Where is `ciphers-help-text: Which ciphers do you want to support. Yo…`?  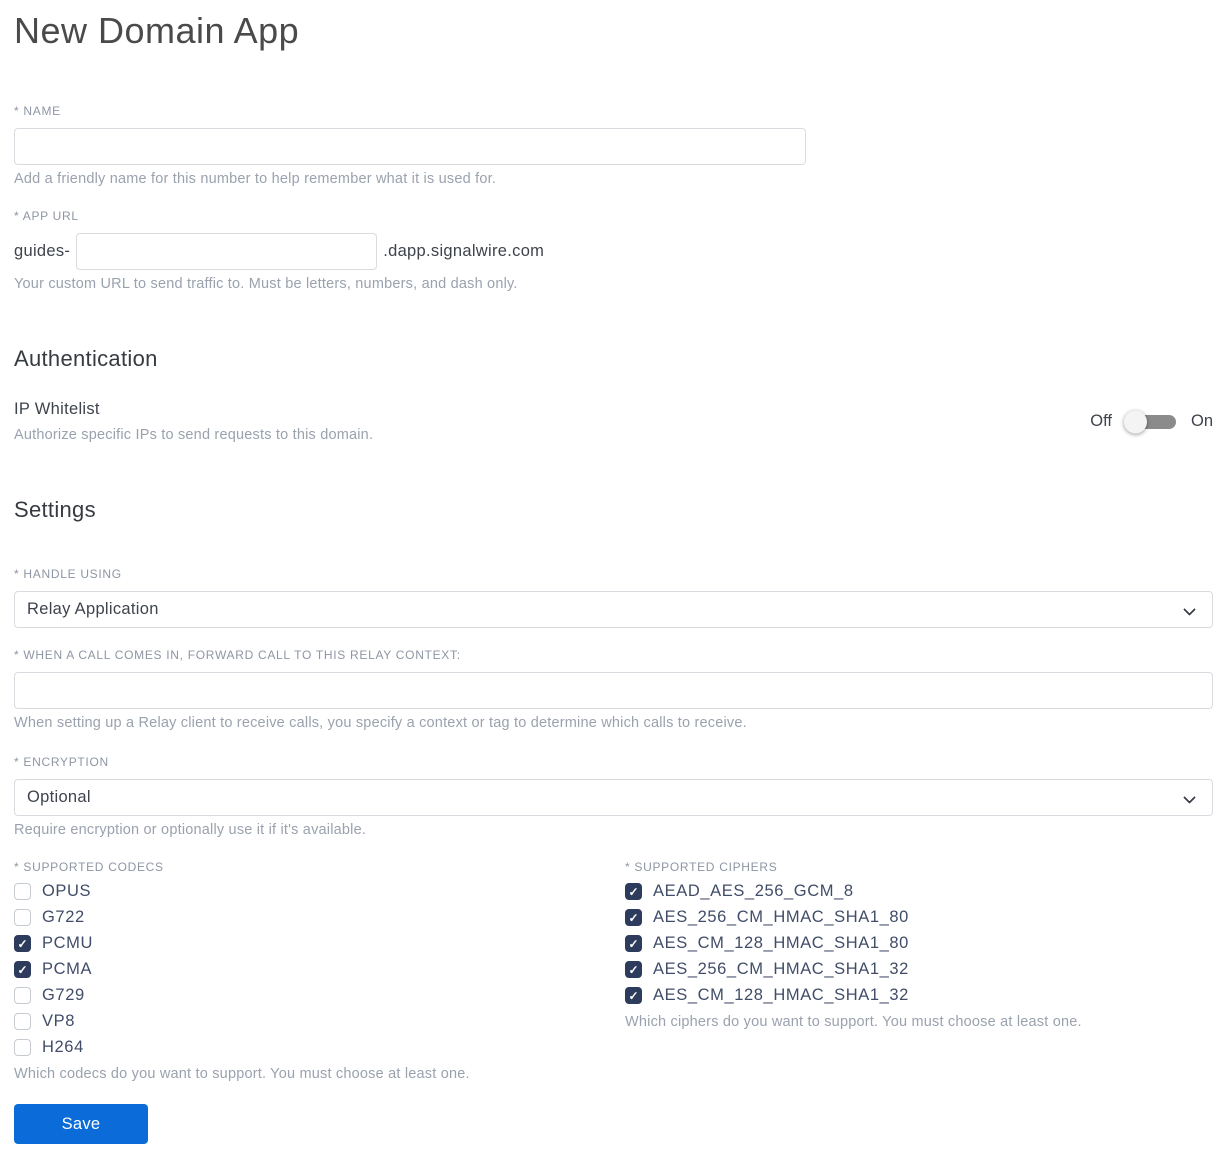 ciphers-help-text: Which ciphers do you want to support. Yo… is located at coordinates (853, 1022).